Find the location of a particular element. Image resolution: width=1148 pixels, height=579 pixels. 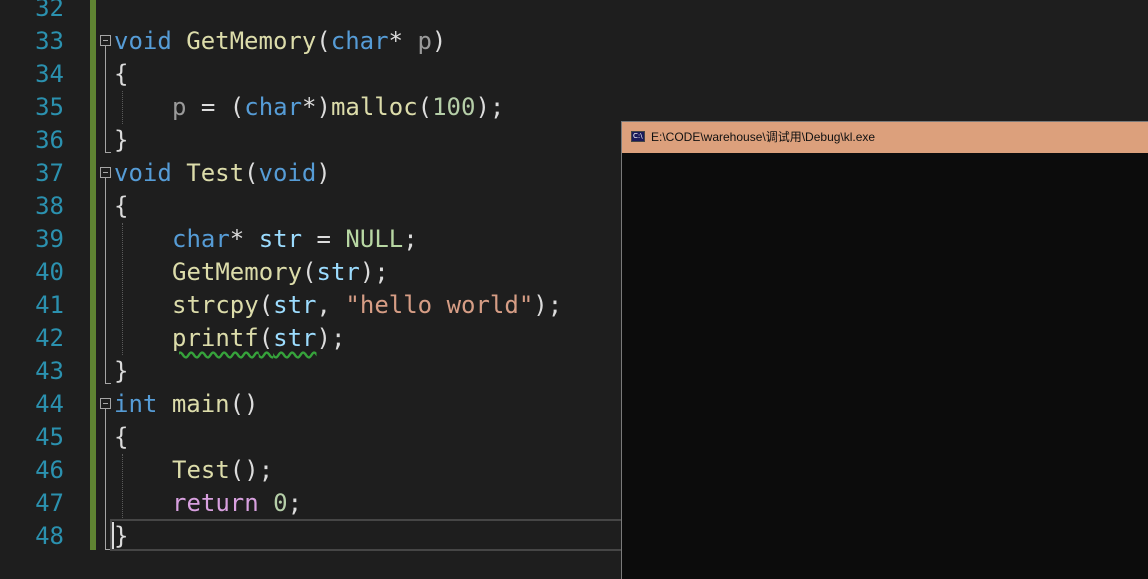

punctuation: , is located at coordinates (331, 305).